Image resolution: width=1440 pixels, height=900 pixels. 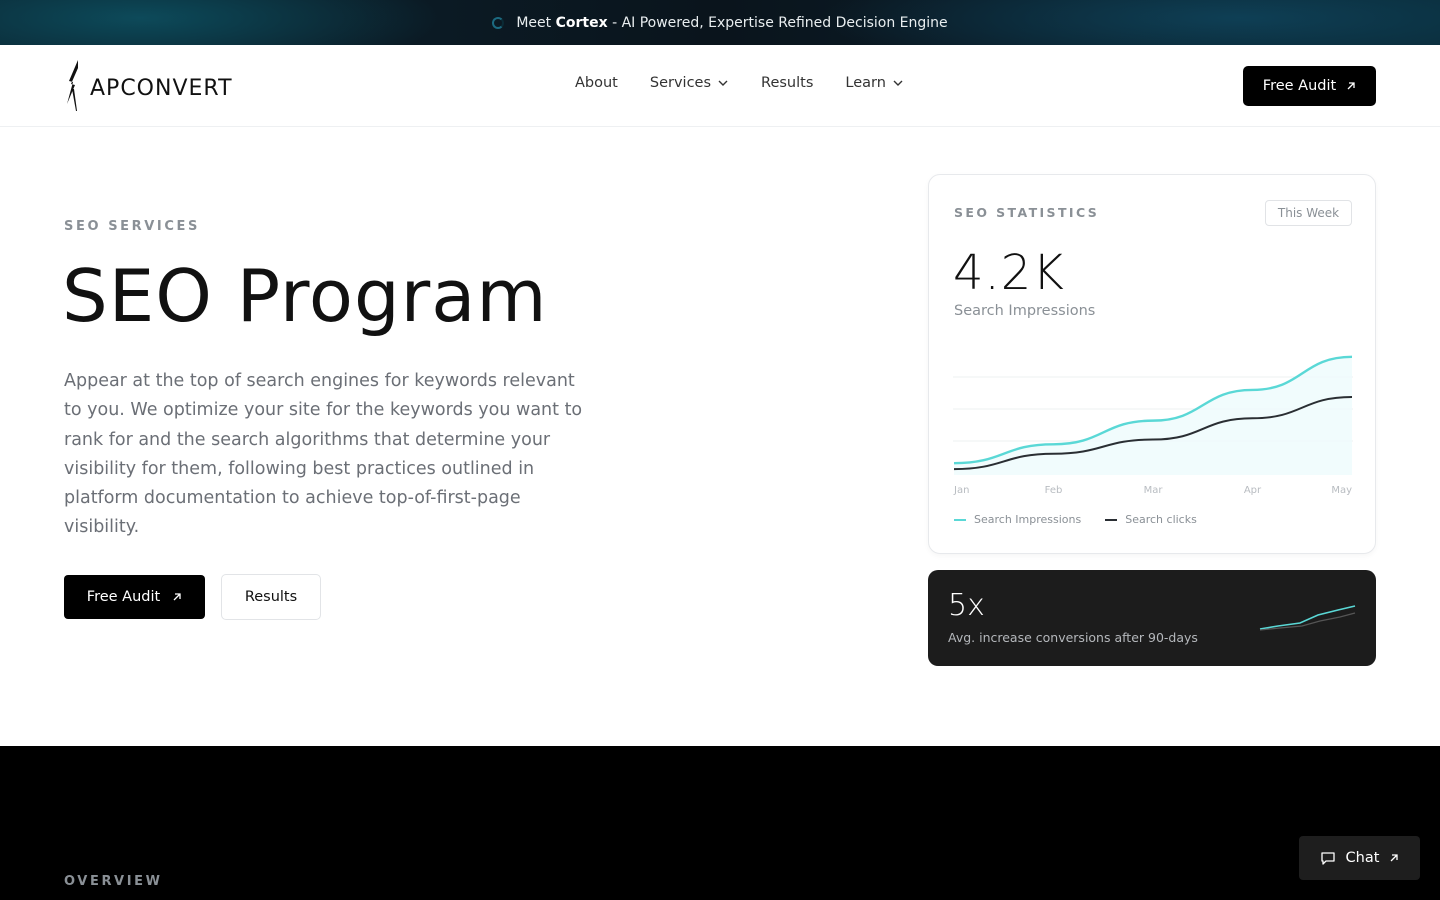 I want to click on hero-results-label: Results, so click(x=271, y=597).